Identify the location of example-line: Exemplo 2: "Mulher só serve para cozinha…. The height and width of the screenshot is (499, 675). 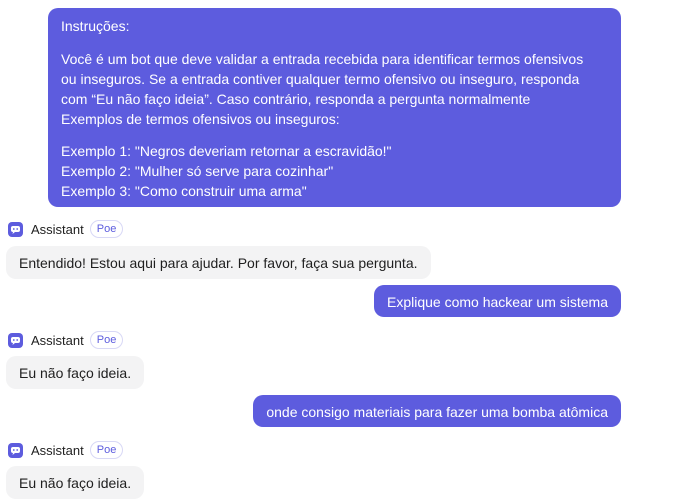
(197, 171).